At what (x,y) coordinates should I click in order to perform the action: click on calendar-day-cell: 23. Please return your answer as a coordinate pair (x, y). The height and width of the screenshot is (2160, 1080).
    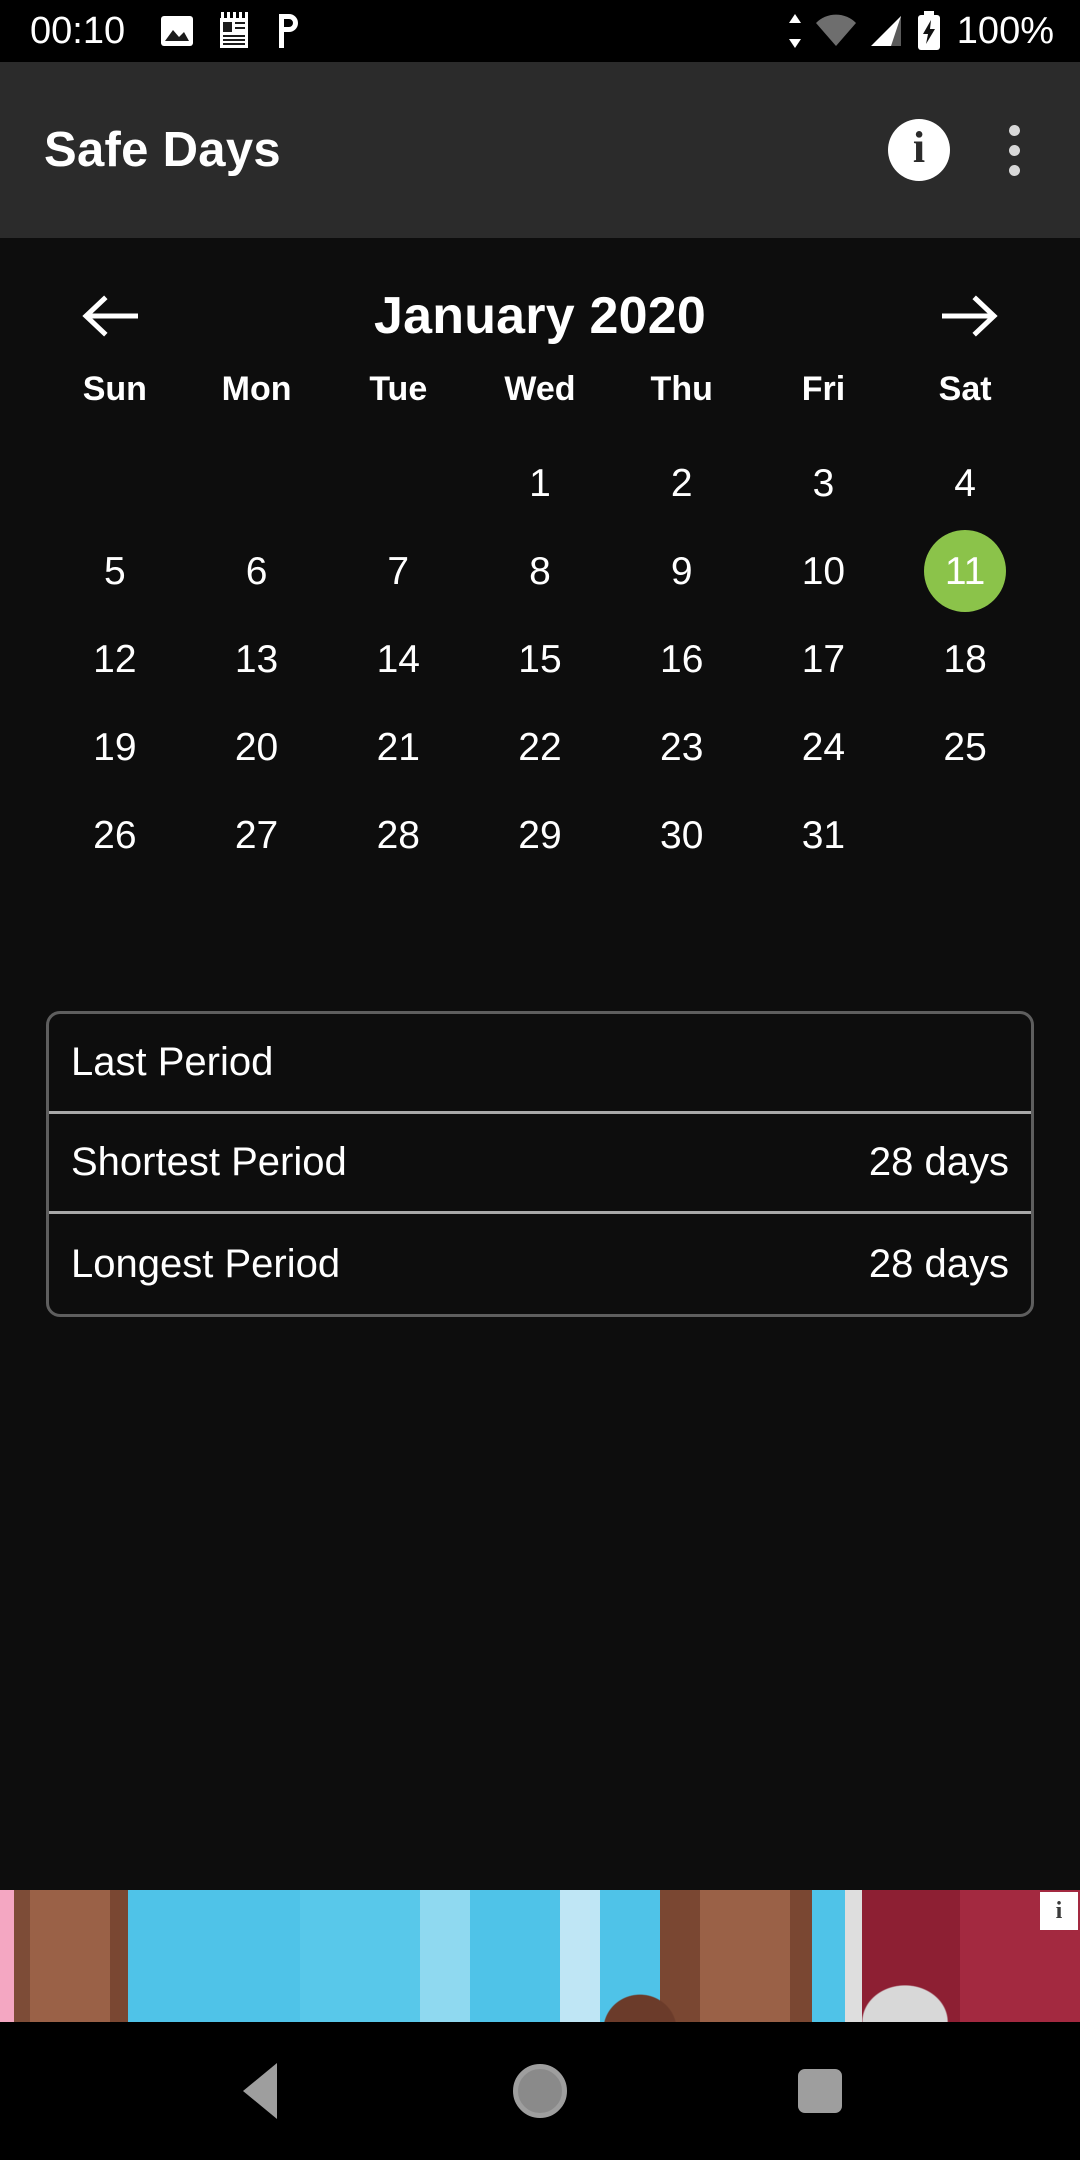
    Looking at the image, I should click on (682, 747).